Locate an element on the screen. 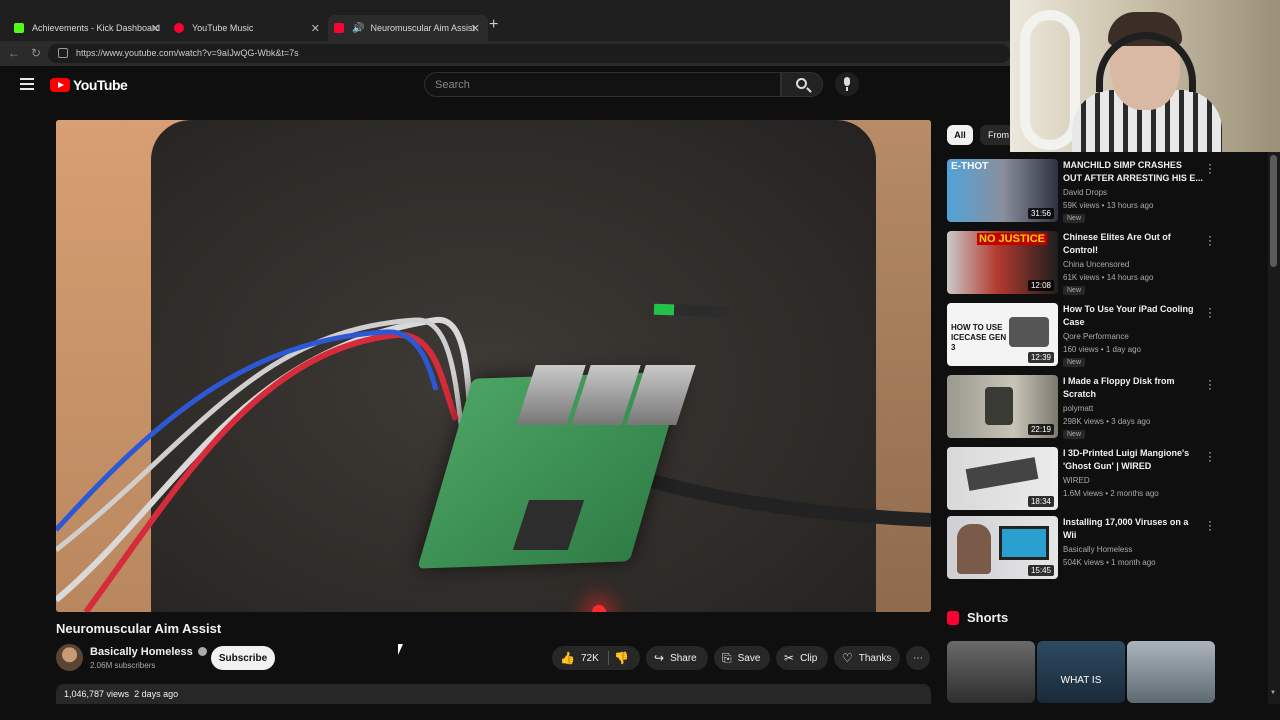  more-horizontal-icon: ⋯ is located at coordinates (918, 658).